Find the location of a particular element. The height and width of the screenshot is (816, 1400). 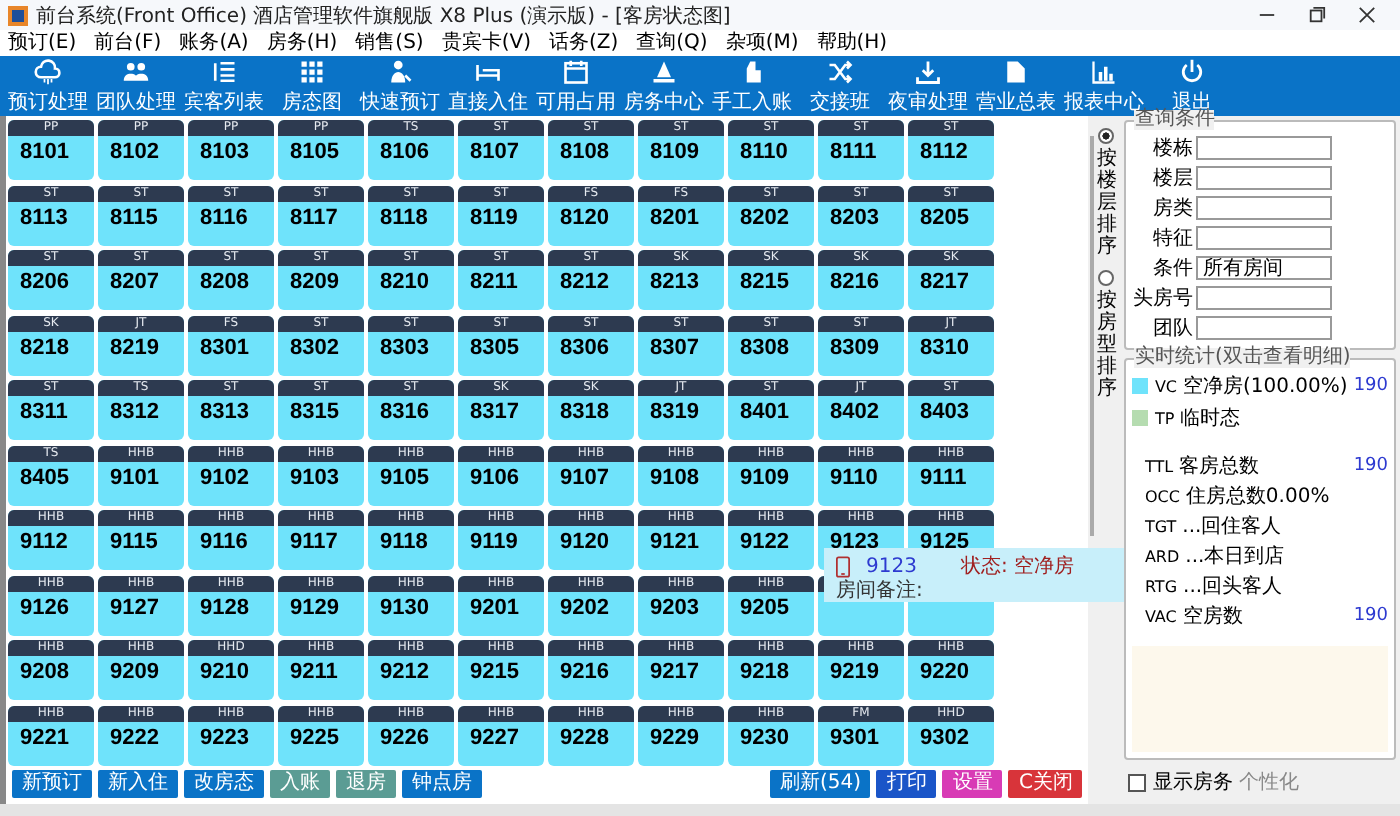

menu-item: 销售(S) is located at coordinates (389, 43).